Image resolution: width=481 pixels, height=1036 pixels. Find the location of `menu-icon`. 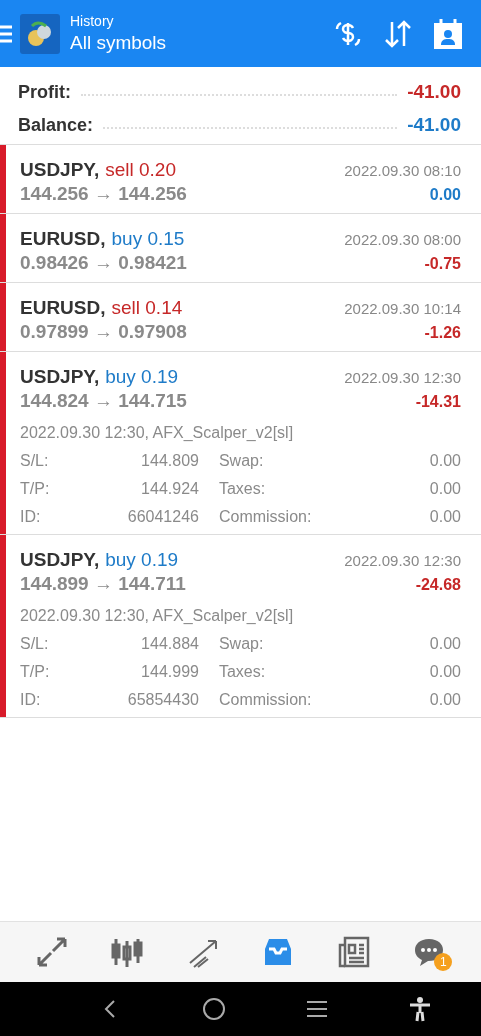

menu-icon is located at coordinates (7, 33).